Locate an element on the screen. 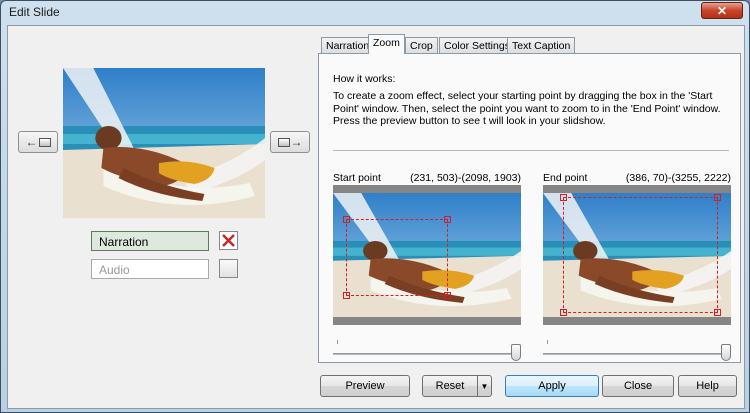  audio-field: Audio is located at coordinates (150, 269).